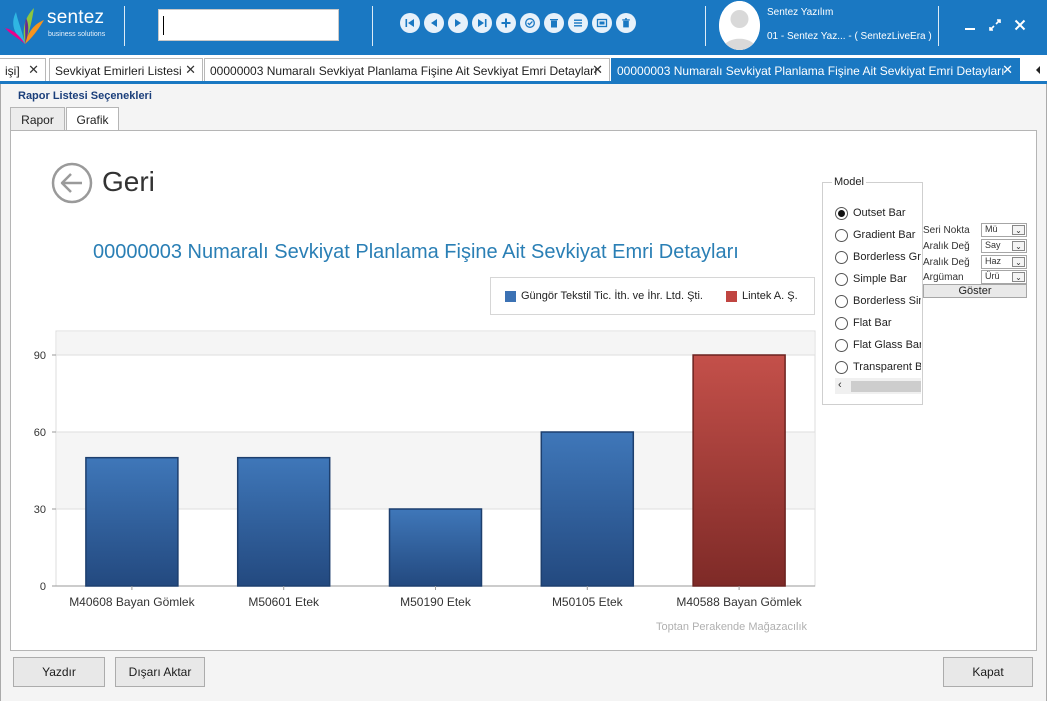 This screenshot has width=1047, height=701. Describe the element at coordinates (739, 25) in the screenshot. I see `avatar` at that location.